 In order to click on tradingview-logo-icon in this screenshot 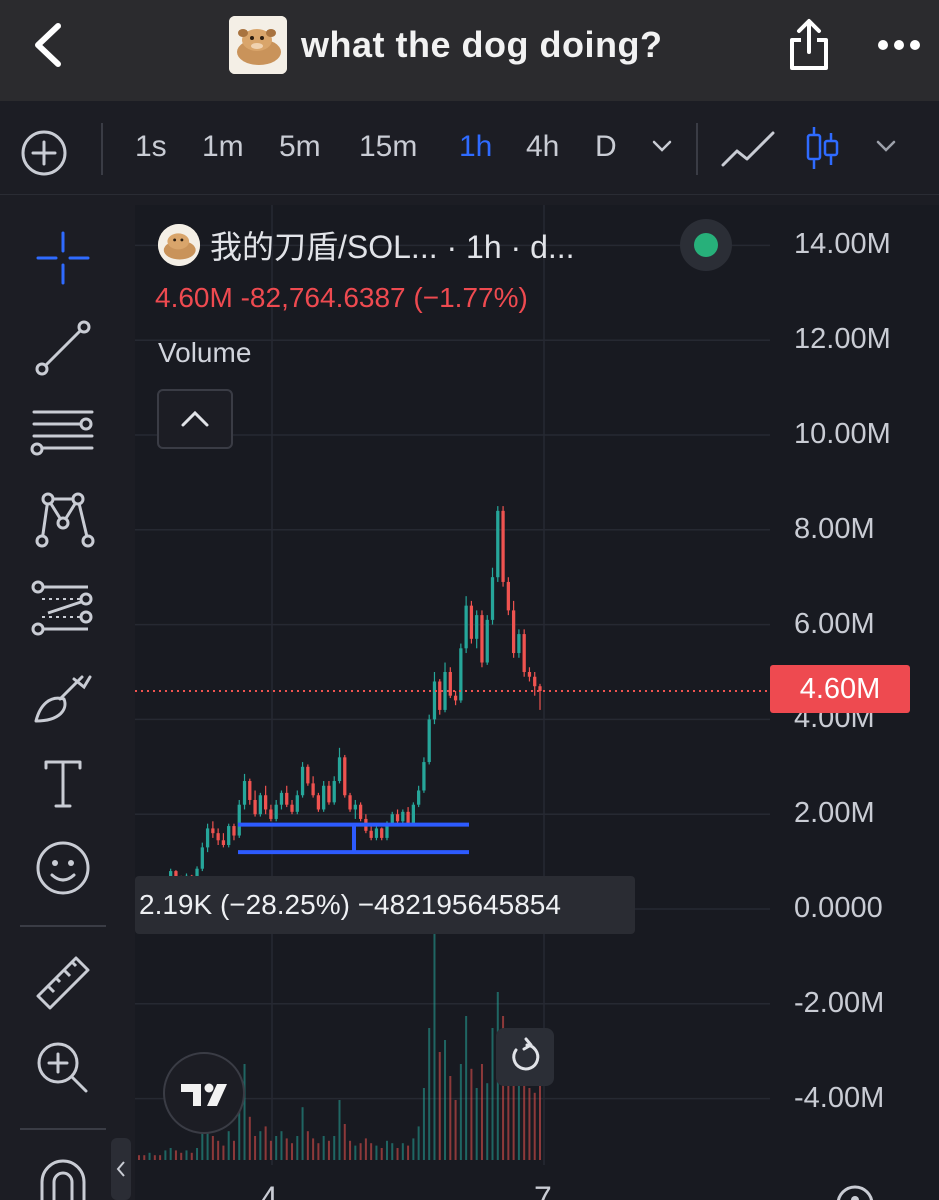, I will do `click(204, 1093)`.